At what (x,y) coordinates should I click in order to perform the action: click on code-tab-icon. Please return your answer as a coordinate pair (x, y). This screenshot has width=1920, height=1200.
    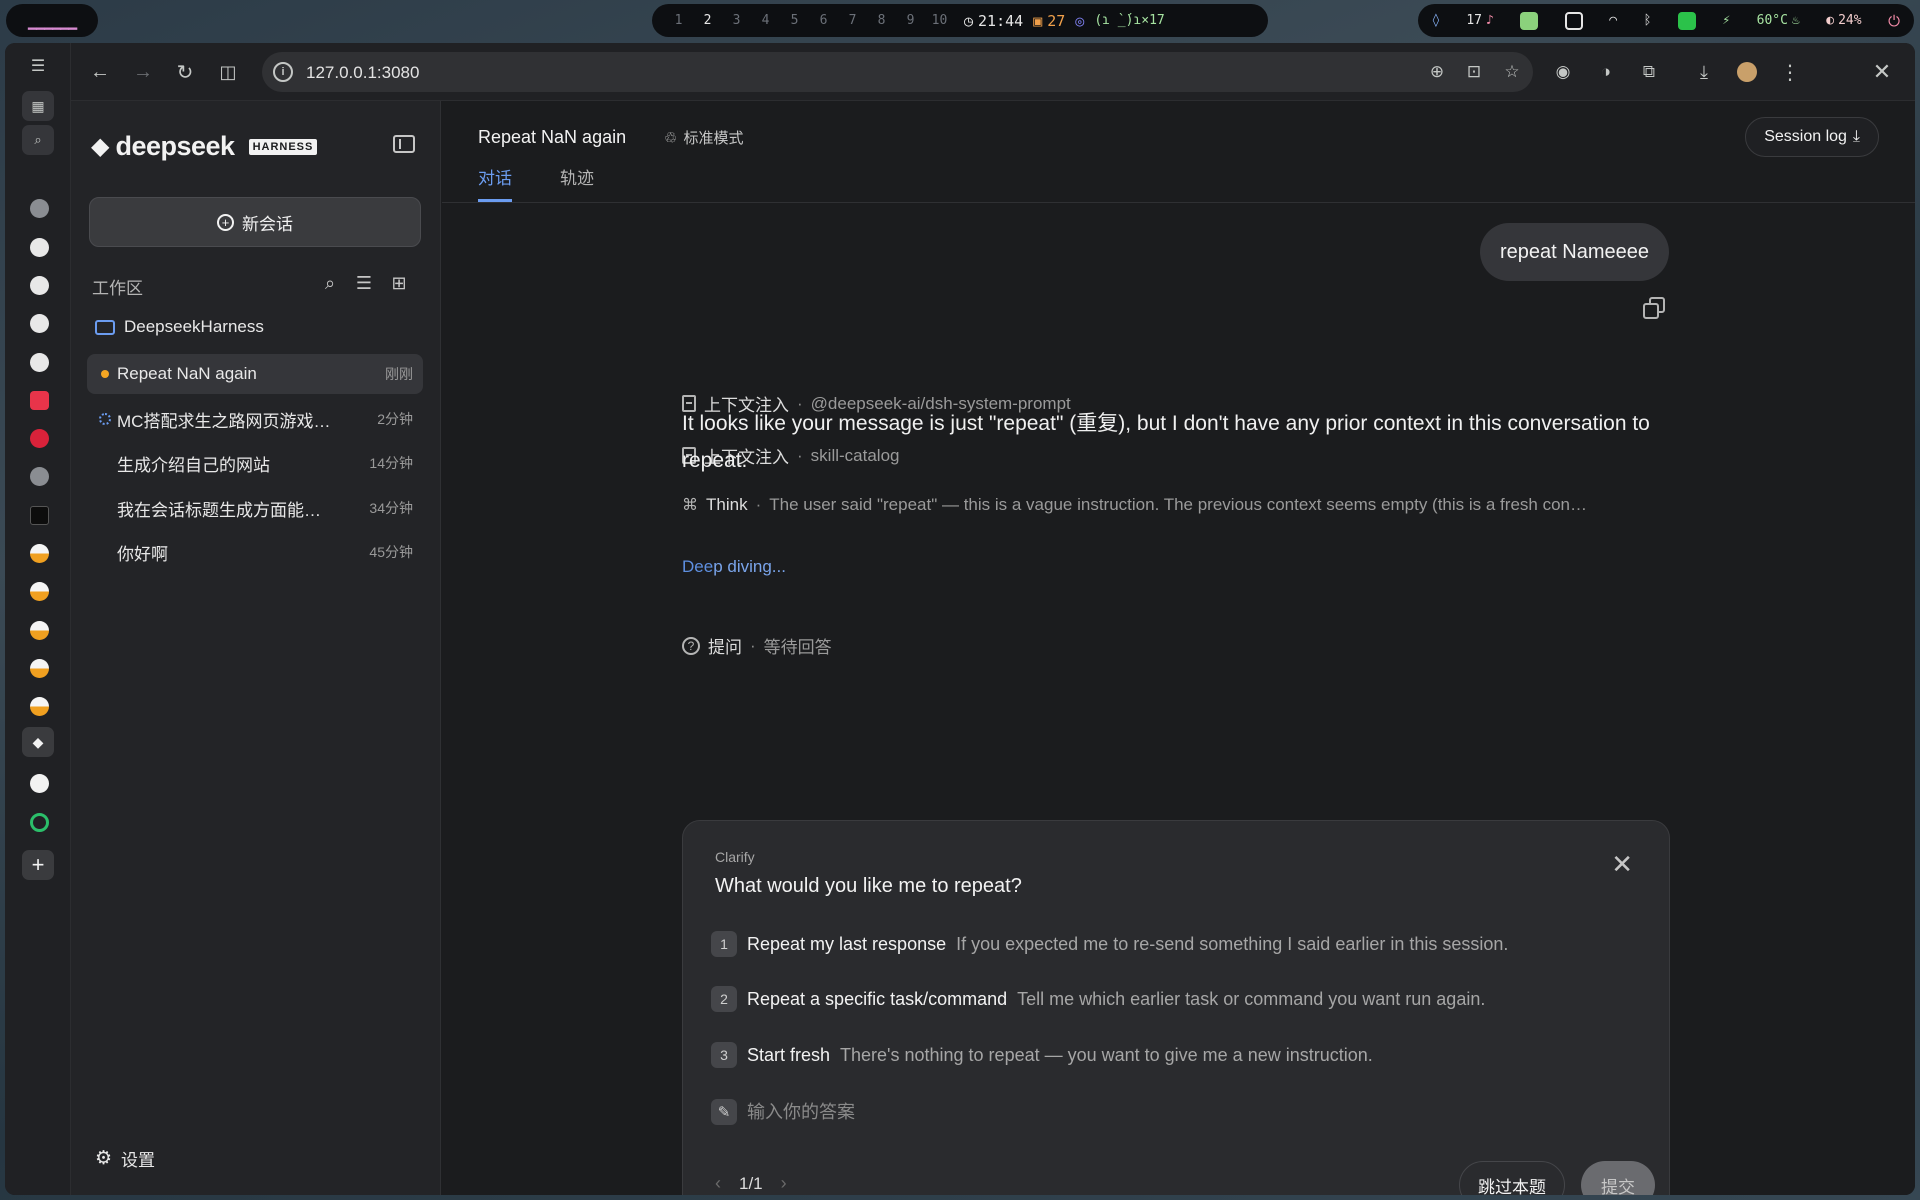
    Looking at the image, I should click on (39, 400).